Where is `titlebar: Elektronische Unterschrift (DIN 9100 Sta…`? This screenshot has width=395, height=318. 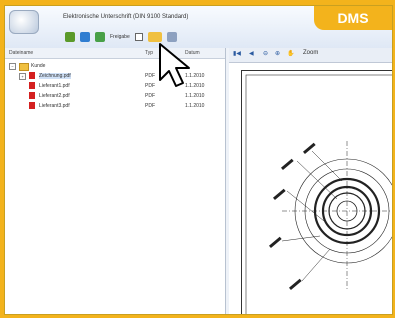
titlebar: Elektronische Unterschrift (DIN 9100 Sta… is located at coordinates (198, 27).